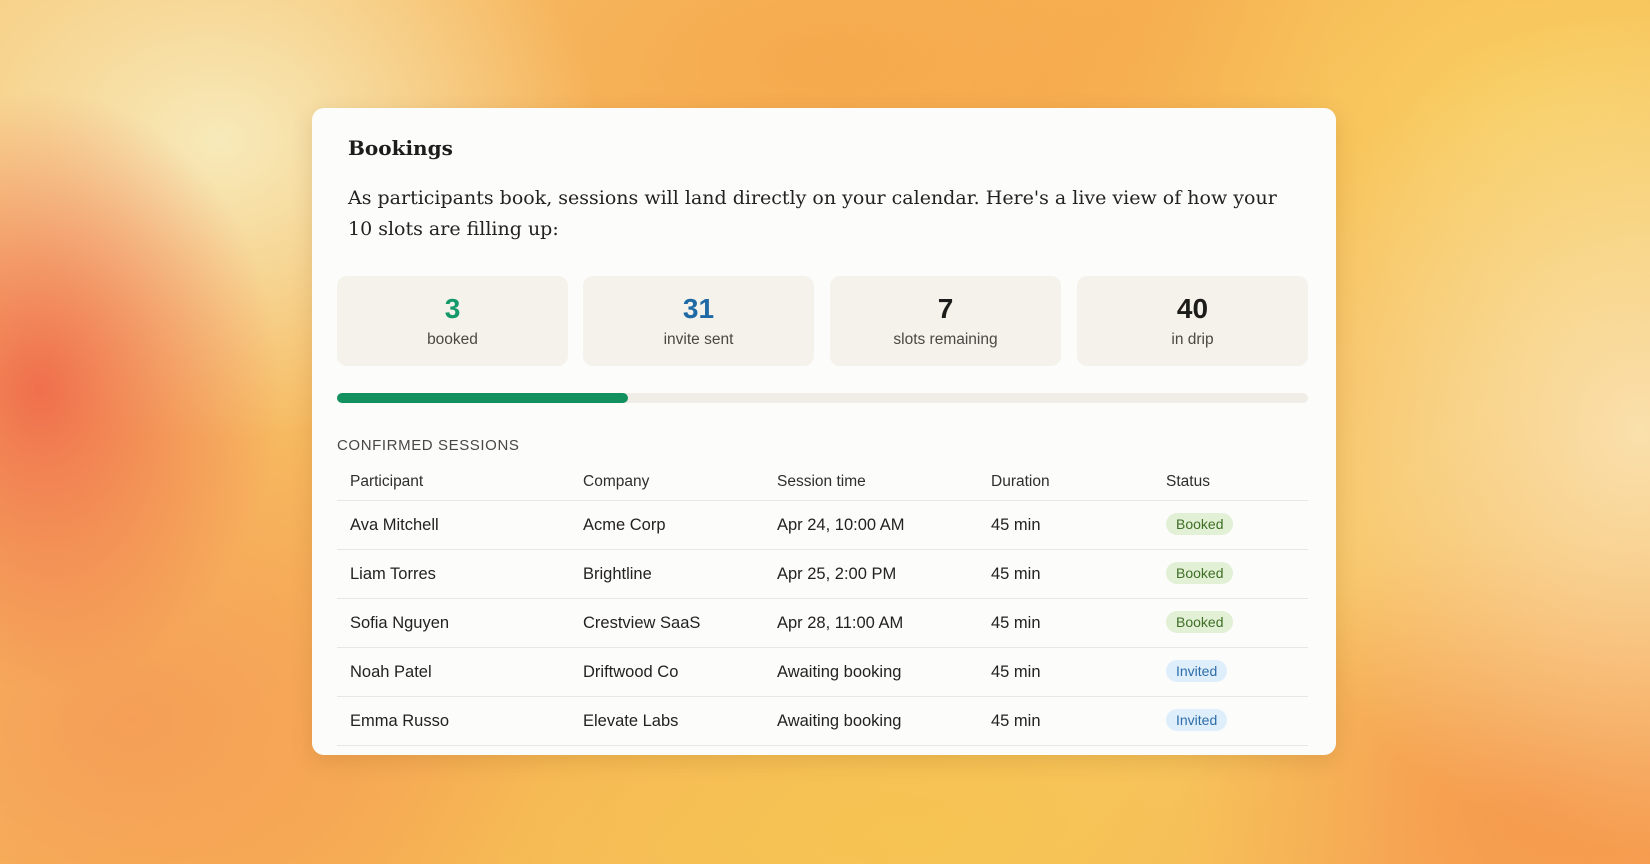 The height and width of the screenshot is (864, 1650). I want to click on column-header-session-time: Session time, so click(821, 481).